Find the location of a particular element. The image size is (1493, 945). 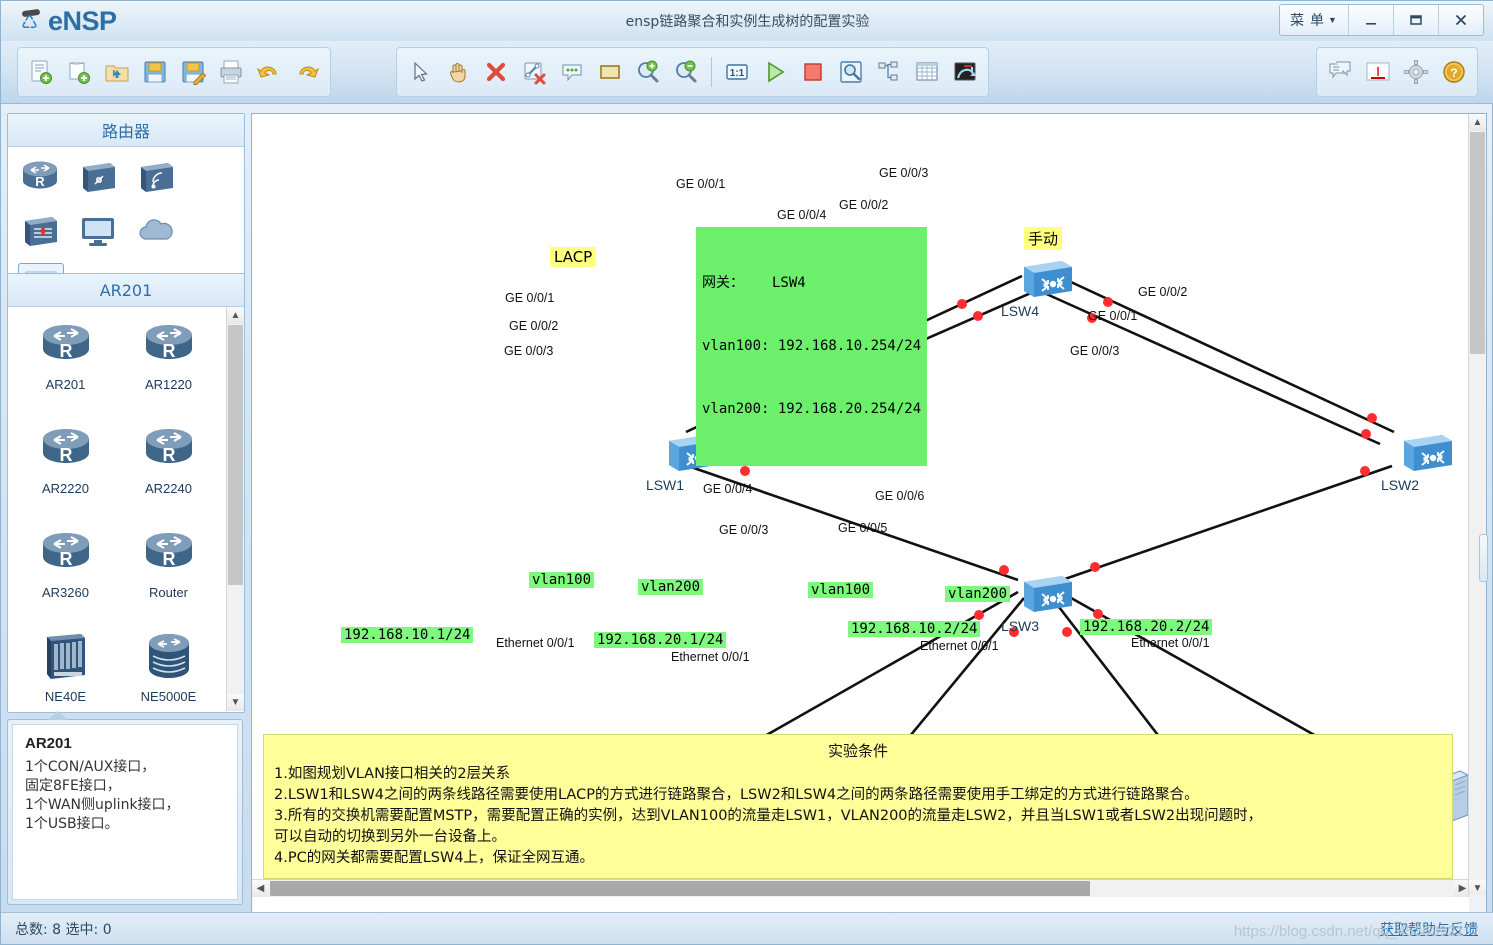

model-item-ne5000e: NE5000E is located at coordinates (168, 670).